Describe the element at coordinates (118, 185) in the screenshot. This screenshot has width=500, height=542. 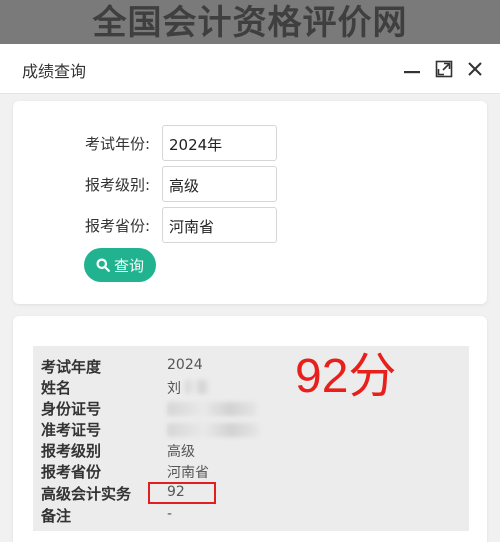
I see `exam-level-label: 报考级别:` at that location.